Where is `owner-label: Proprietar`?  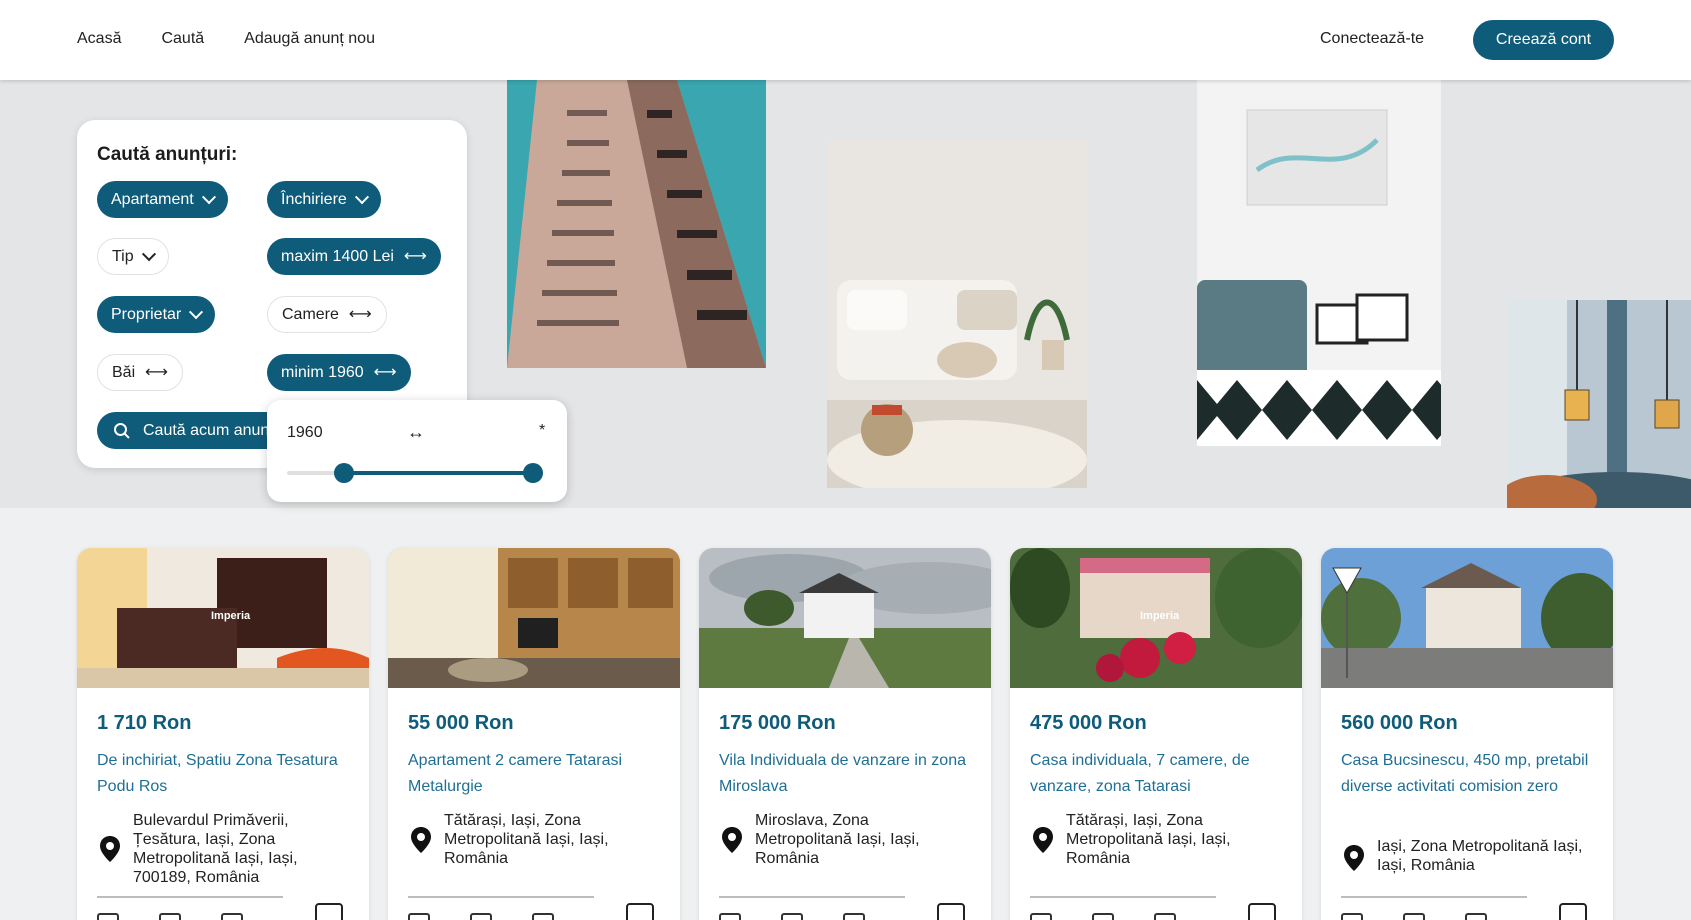 owner-label: Proprietar is located at coordinates (146, 314).